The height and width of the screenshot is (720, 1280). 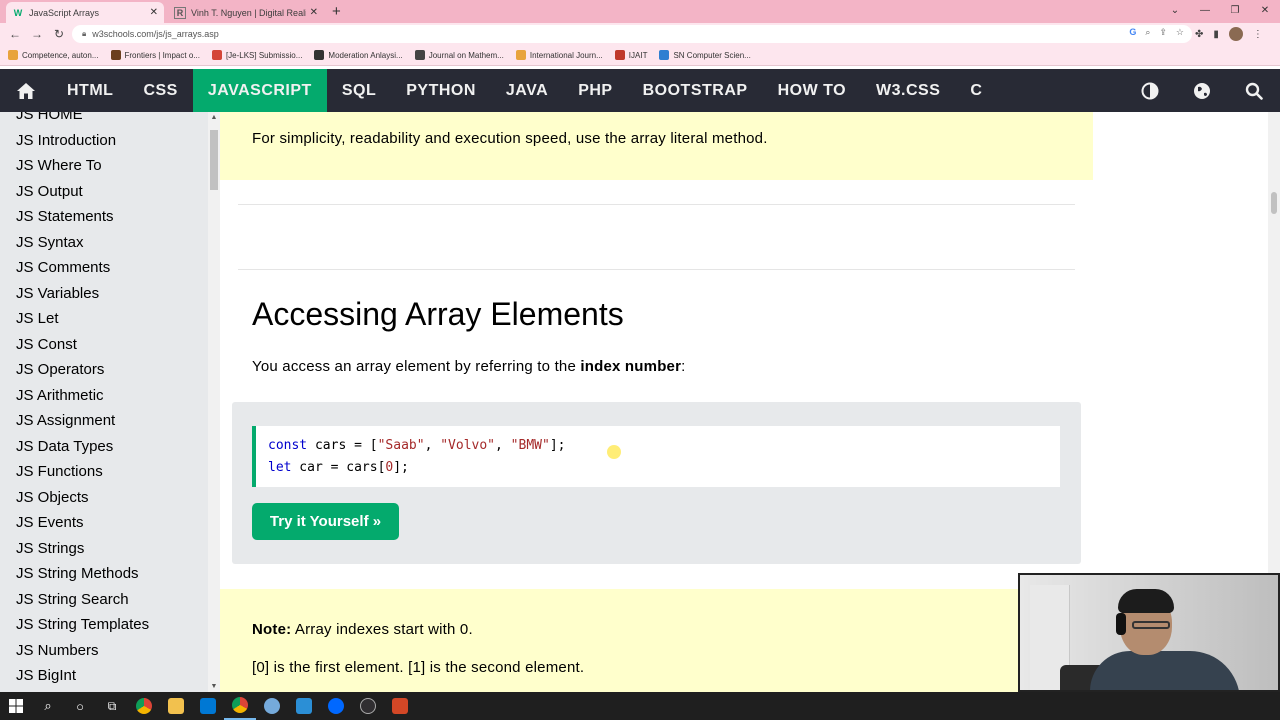 What do you see at coordinates (976, 90) in the screenshot?
I see `nav-item-c: C` at bounding box center [976, 90].